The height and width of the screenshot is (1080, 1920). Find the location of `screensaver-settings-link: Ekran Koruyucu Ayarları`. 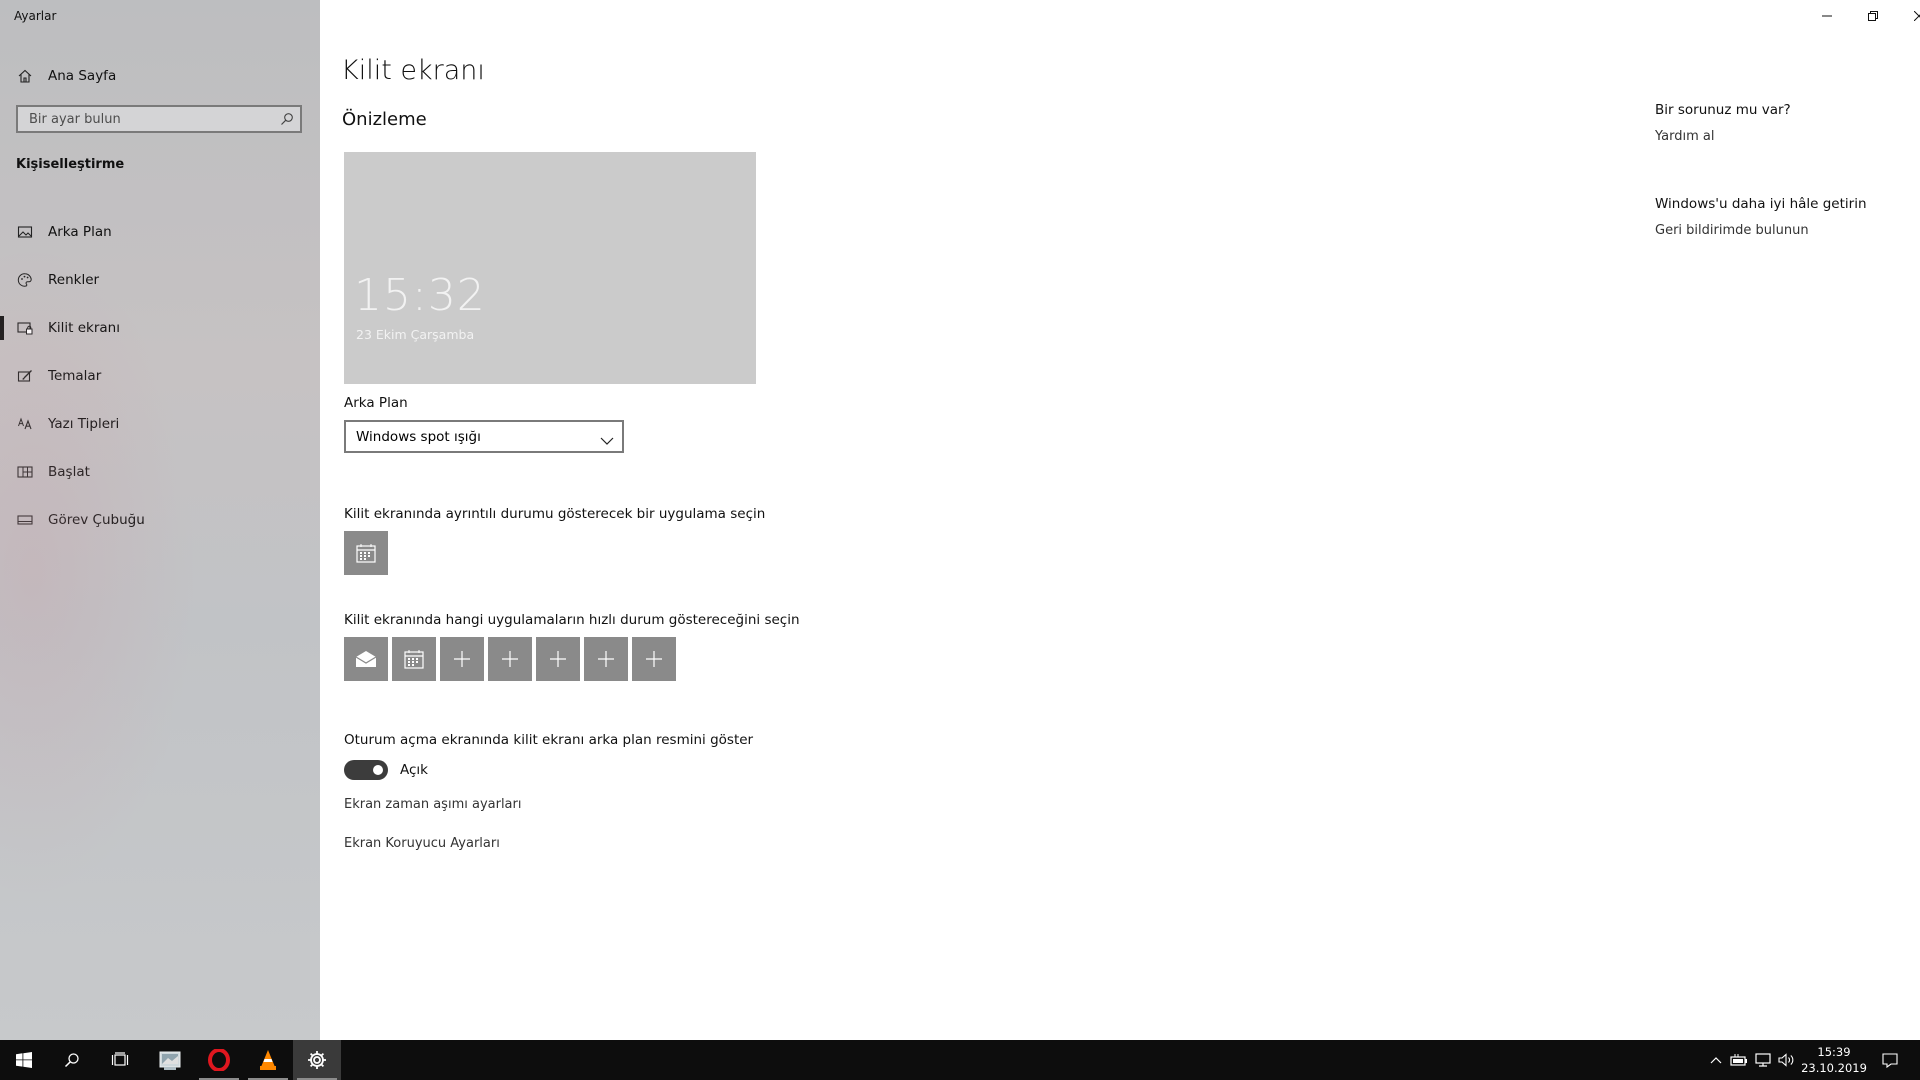

screensaver-settings-link: Ekran Koruyucu Ayarları is located at coordinates (422, 843).